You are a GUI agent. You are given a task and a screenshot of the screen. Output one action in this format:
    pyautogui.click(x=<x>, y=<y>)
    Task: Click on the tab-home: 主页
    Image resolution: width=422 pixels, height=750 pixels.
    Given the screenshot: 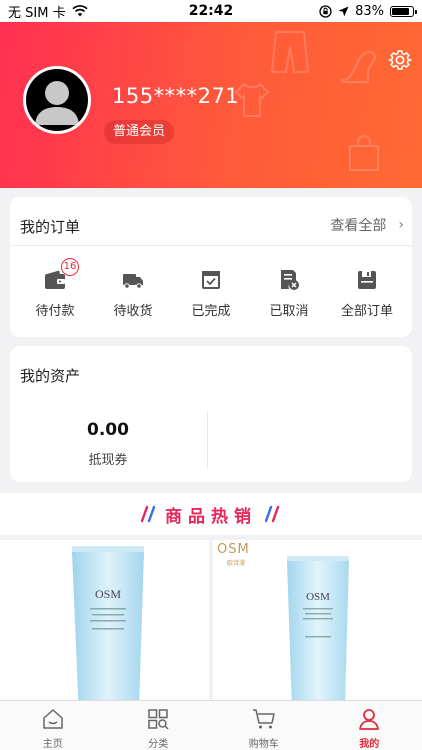 What is the action you would take?
    pyautogui.click(x=53, y=725)
    